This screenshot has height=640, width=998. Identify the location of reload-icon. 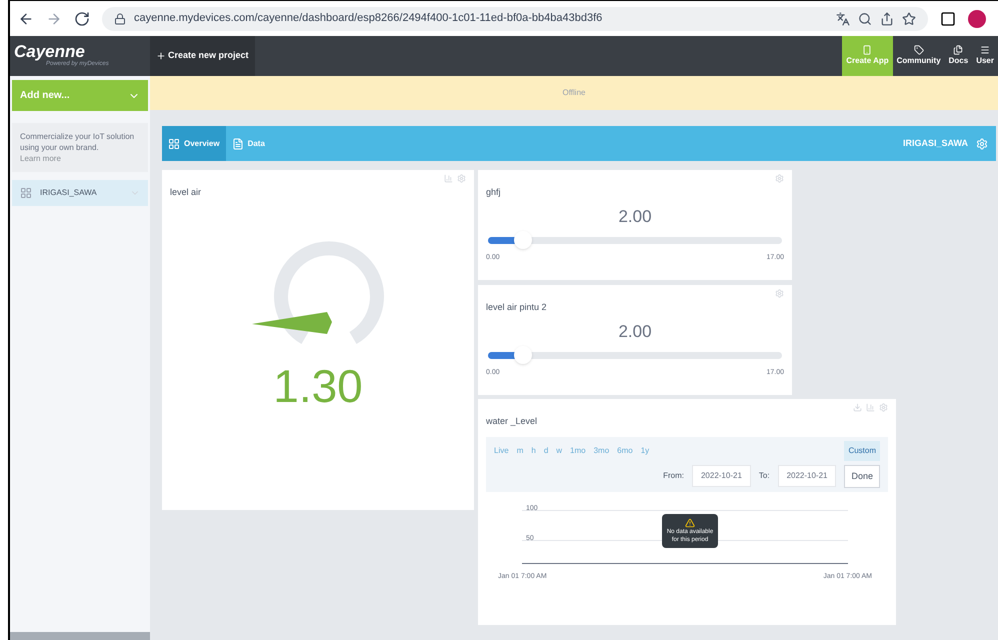
(82, 18).